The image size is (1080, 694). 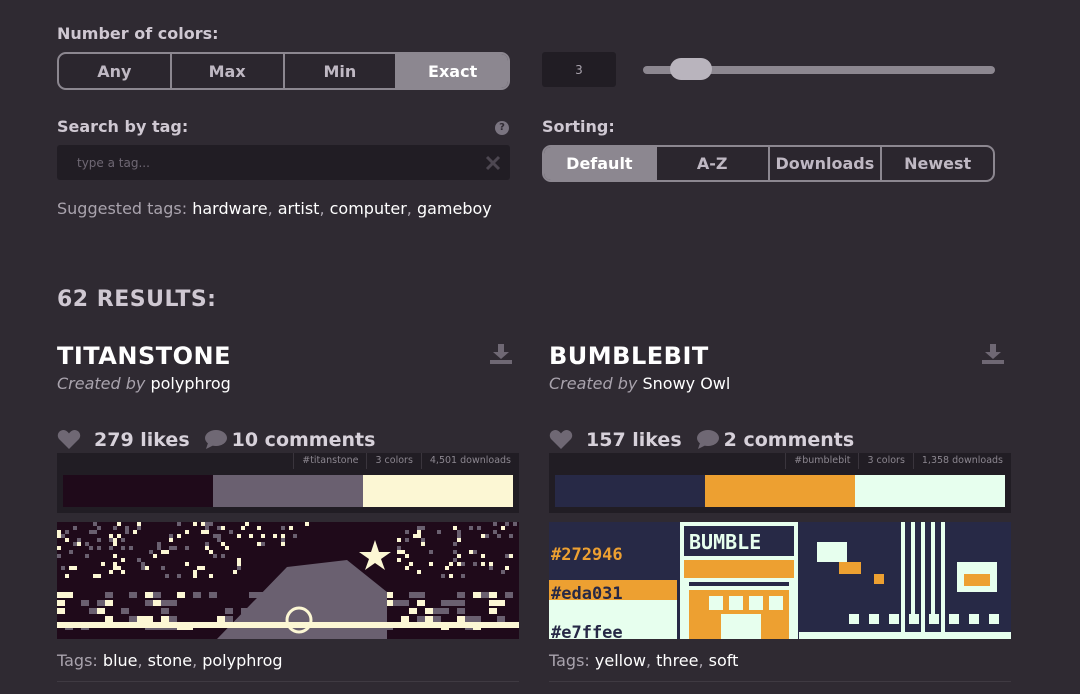 I want to click on suggested-tag-link: hardware, so click(x=229, y=208).